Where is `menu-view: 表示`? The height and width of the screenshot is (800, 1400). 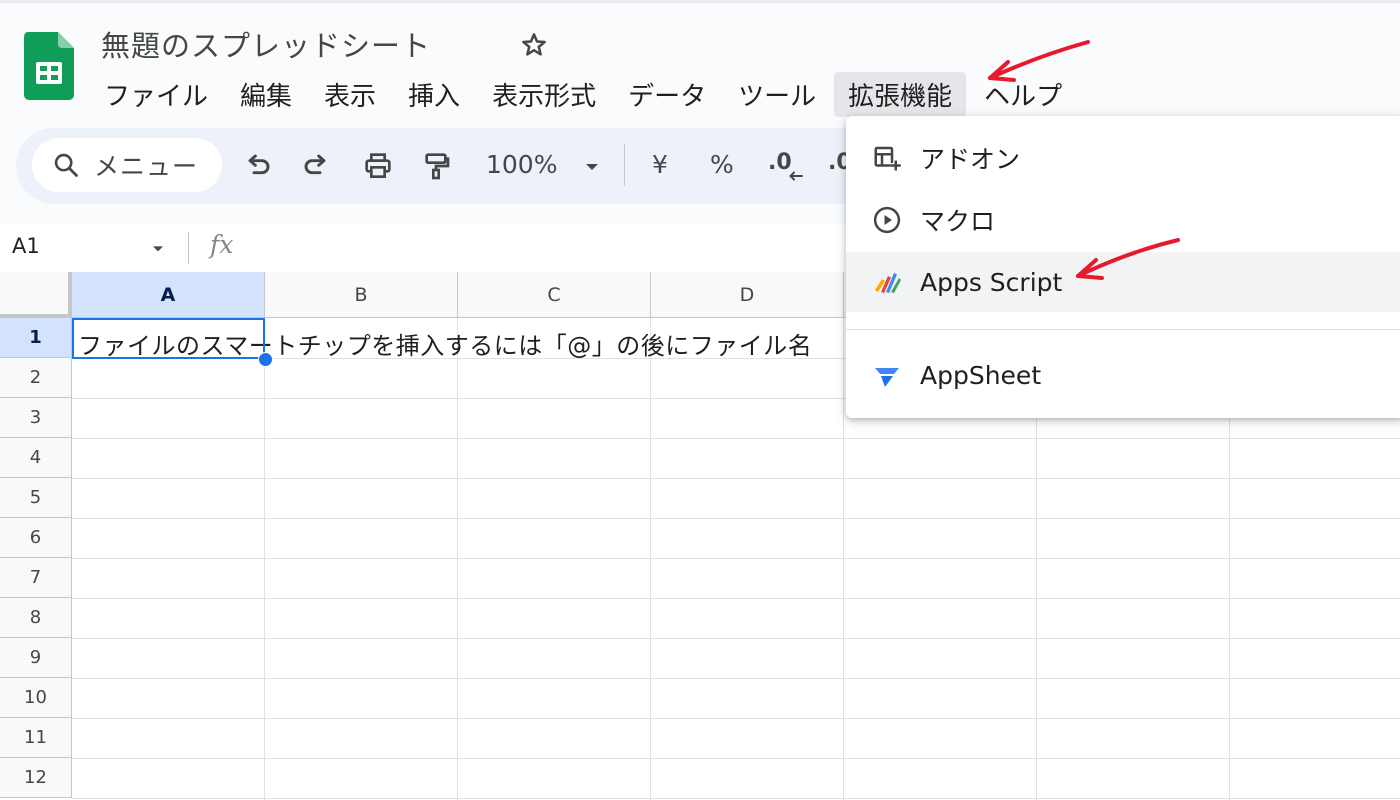 menu-view: 表示 is located at coordinates (350, 94).